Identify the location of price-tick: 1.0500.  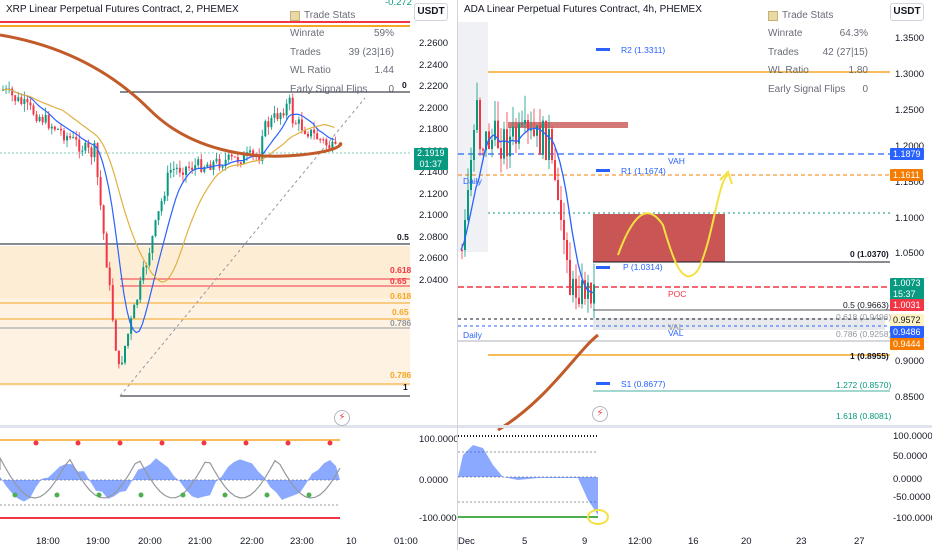
(910, 254).